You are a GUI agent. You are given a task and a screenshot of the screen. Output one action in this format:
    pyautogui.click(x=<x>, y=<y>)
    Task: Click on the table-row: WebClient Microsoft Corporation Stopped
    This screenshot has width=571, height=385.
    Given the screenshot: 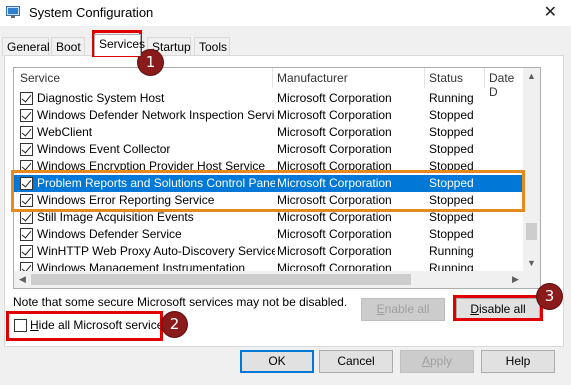 What is the action you would take?
    pyautogui.click(x=269, y=132)
    